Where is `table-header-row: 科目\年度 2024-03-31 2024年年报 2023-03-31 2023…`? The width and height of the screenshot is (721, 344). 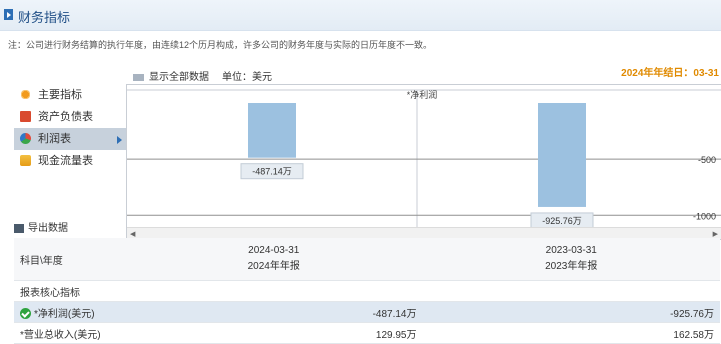
table-header-row: 科目\年度 2024-03-31 2024年年报 2023-03-31 2023… is located at coordinates (367, 259).